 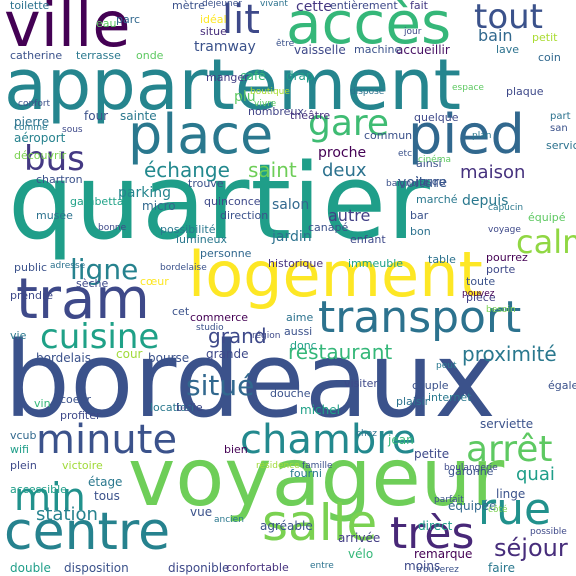 What do you see at coordinates (129, 354) in the screenshot?
I see `word-cour: cour` at bounding box center [129, 354].